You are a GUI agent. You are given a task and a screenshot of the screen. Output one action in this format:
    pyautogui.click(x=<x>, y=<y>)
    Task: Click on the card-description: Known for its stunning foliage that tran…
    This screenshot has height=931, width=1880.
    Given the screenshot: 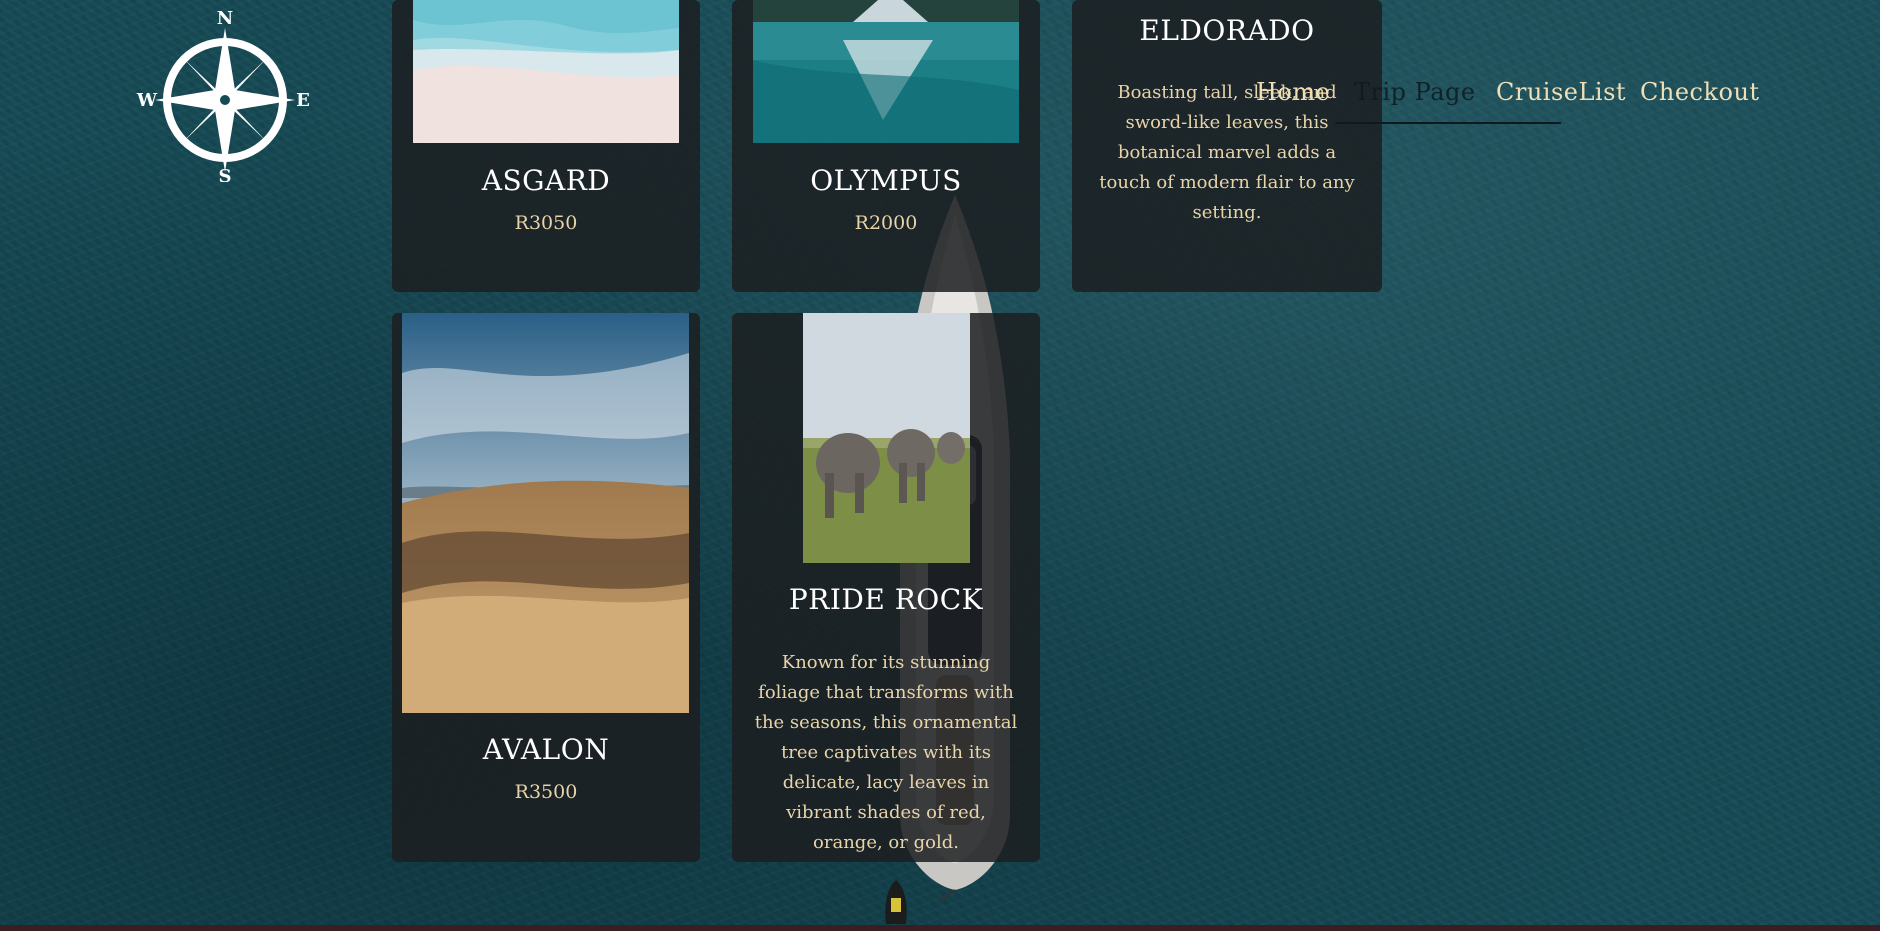 What is the action you would take?
    pyautogui.click(x=886, y=752)
    